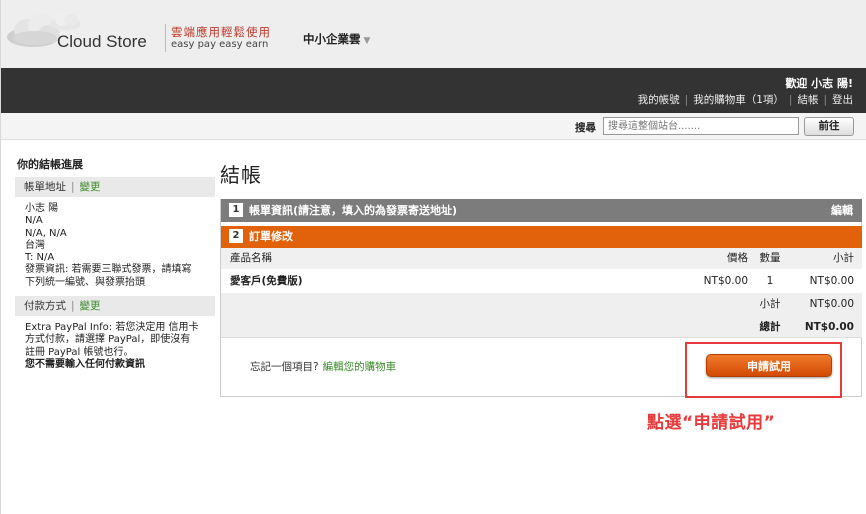  Describe the element at coordinates (770, 258) in the screenshot. I see `col-qty: 數量` at that location.